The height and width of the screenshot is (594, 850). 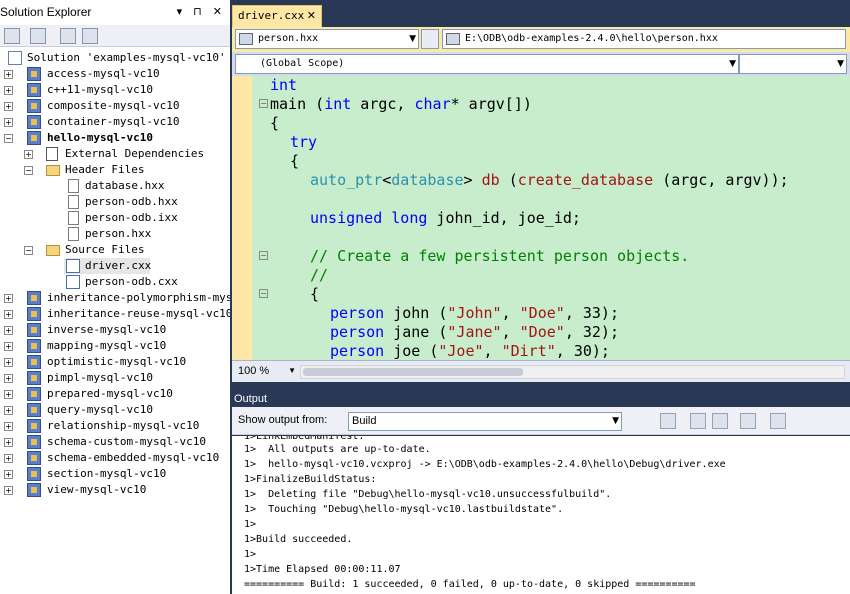 What do you see at coordinates (591, 313) in the screenshot?
I see `code-token: , 33);` at bounding box center [591, 313].